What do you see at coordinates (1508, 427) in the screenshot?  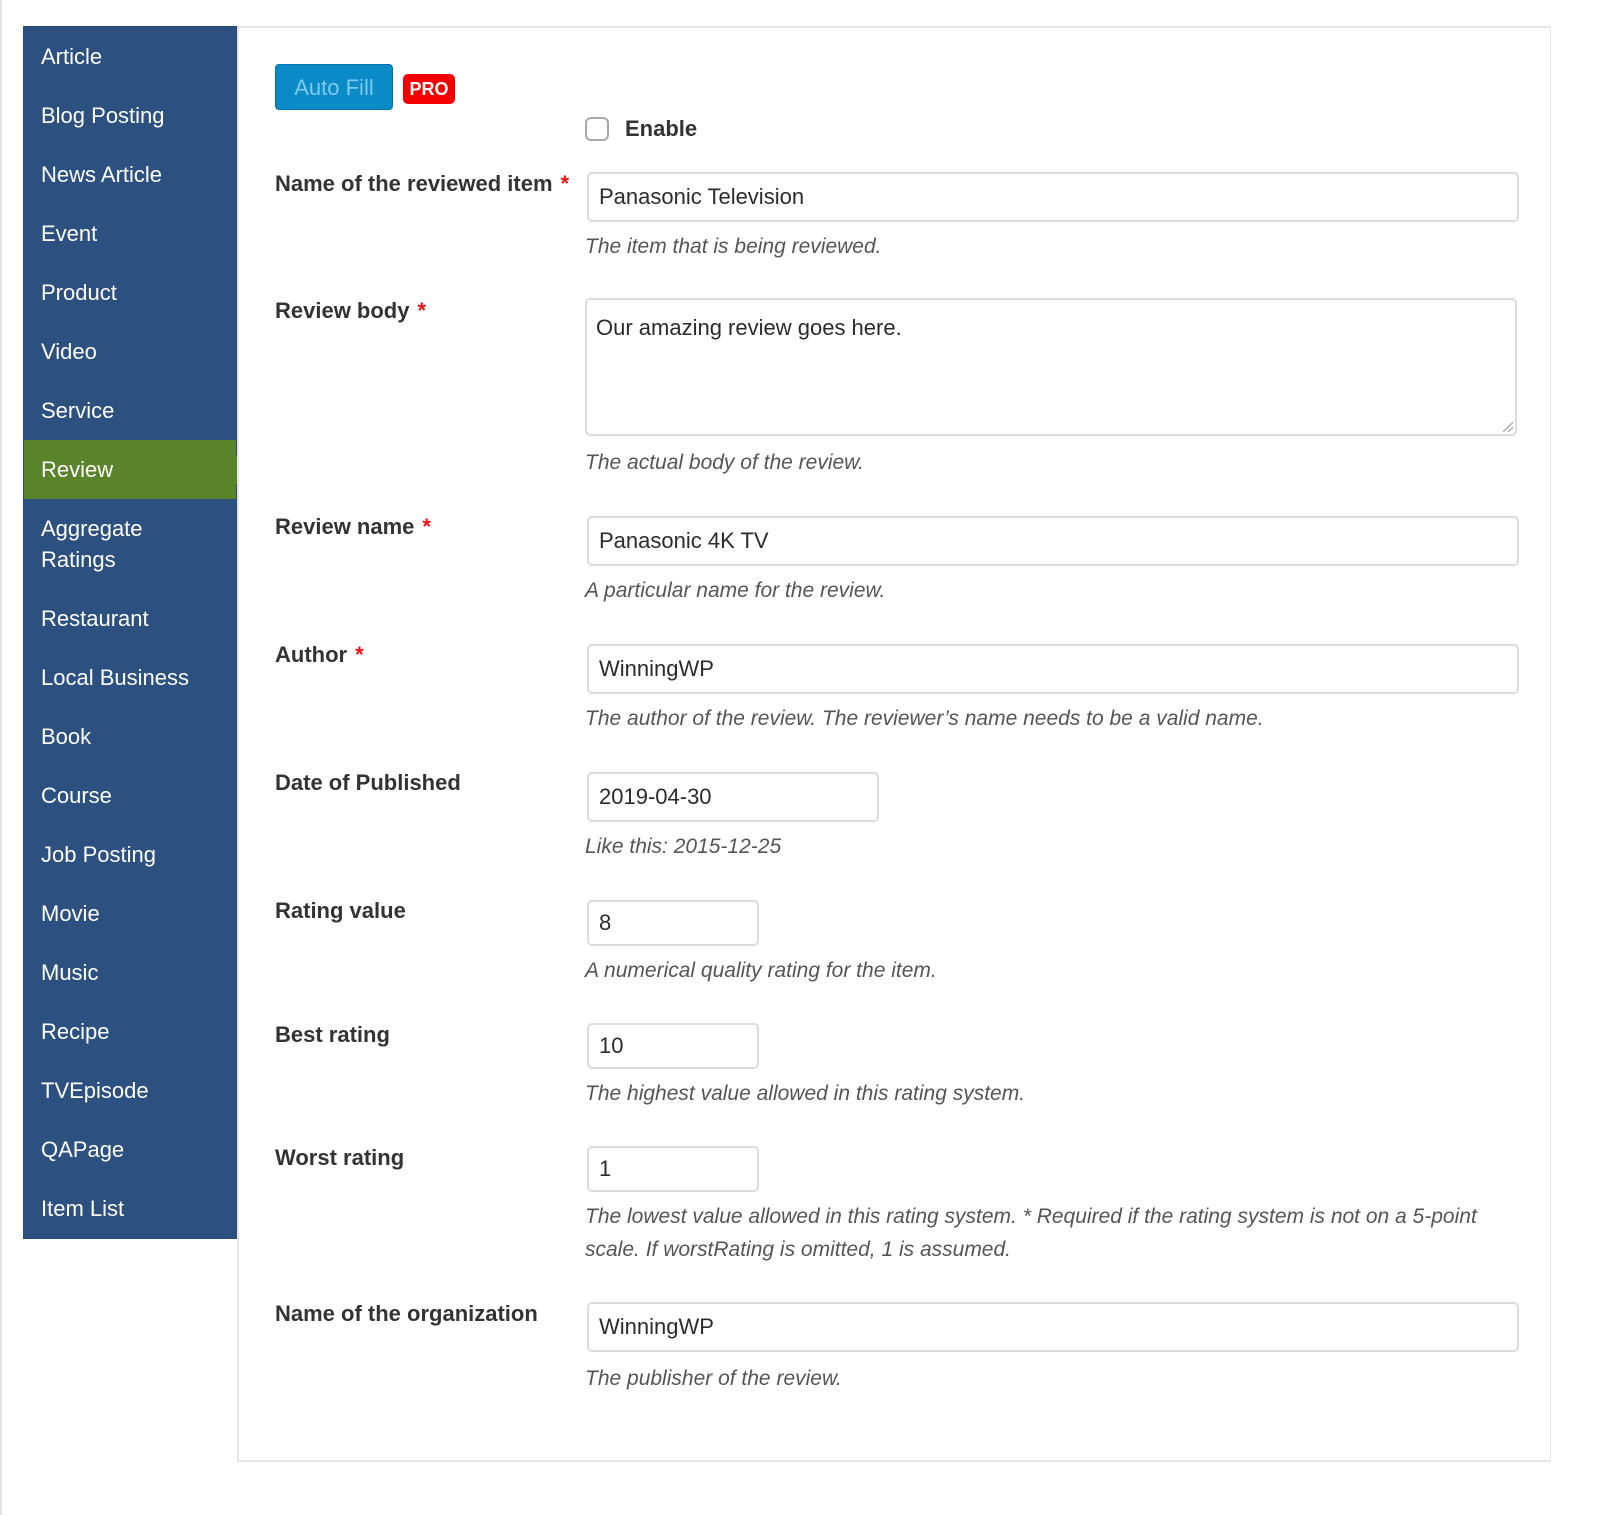 I see `resize-handle-icon` at bounding box center [1508, 427].